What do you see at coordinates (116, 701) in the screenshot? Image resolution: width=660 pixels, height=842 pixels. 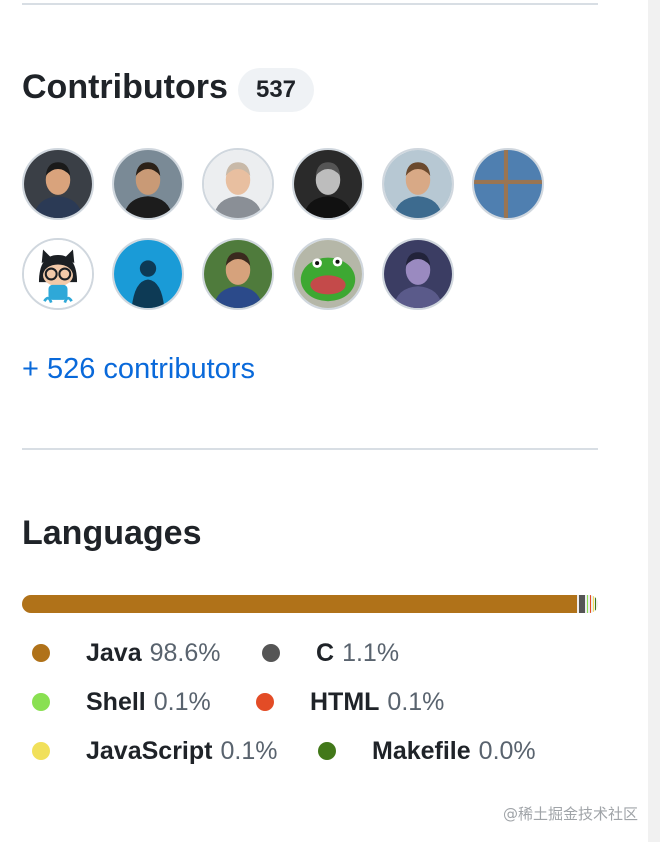 I see `language-name: Shell` at bounding box center [116, 701].